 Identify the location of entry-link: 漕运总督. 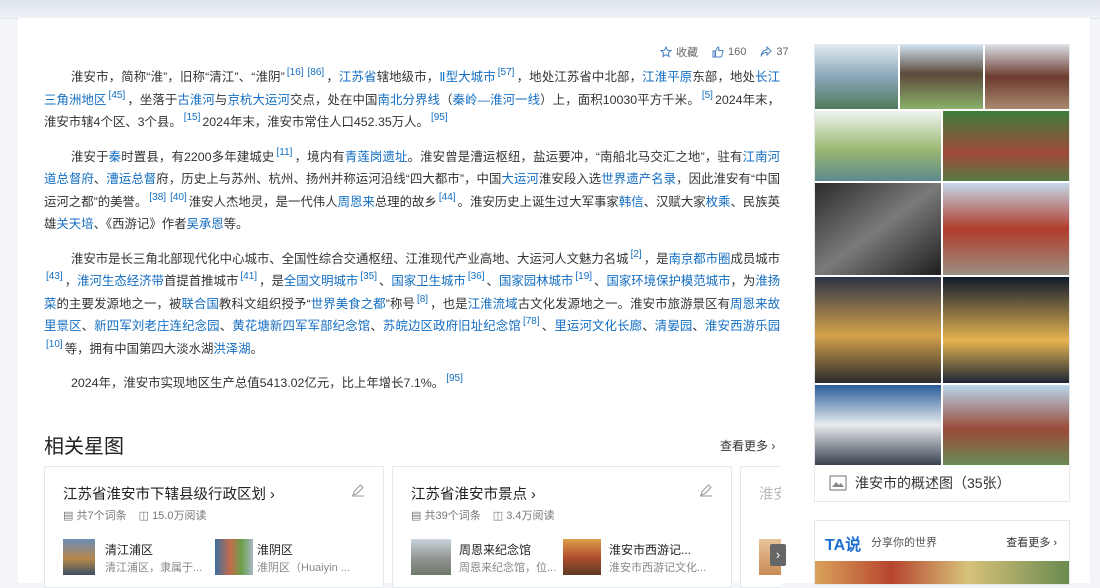
(131, 179).